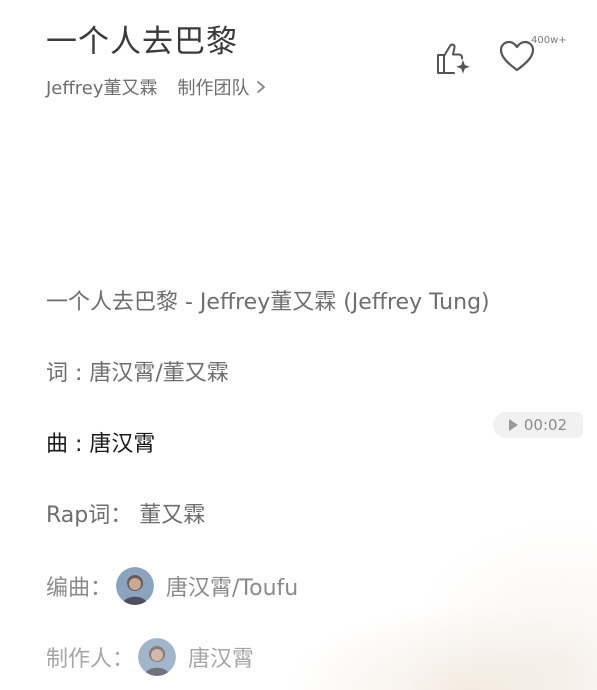  What do you see at coordinates (125, 513) in the screenshot?
I see `lyric-line-rap-lyricist: Rap词： 董又霖` at bounding box center [125, 513].